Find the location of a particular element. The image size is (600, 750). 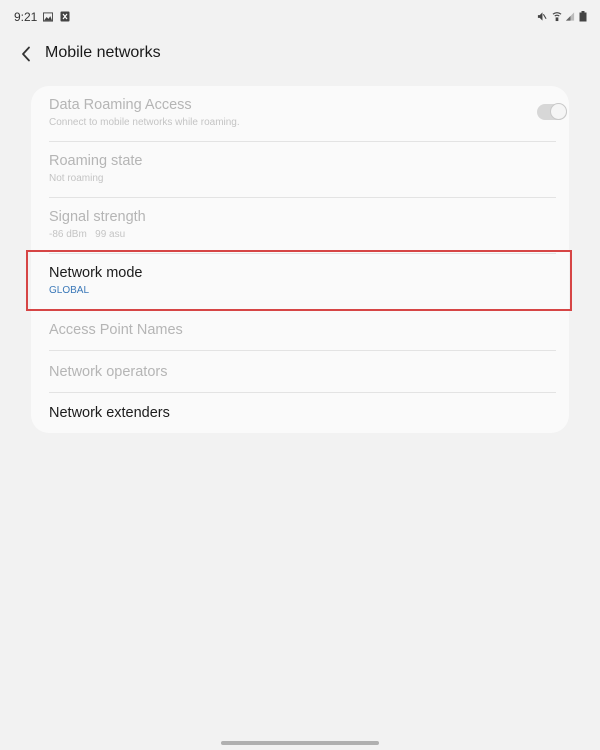

mute-icon is located at coordinates (542, 16).